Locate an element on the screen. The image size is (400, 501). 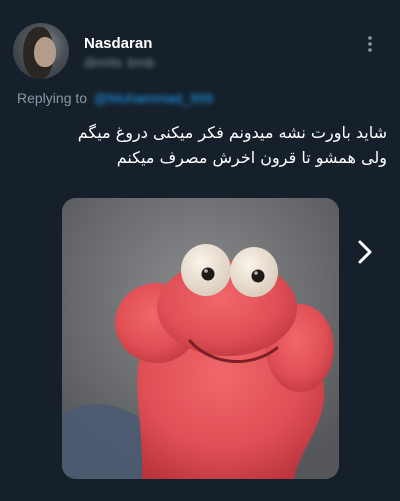
author-handle: @milo_bmb is located at coordinates (127, 62).